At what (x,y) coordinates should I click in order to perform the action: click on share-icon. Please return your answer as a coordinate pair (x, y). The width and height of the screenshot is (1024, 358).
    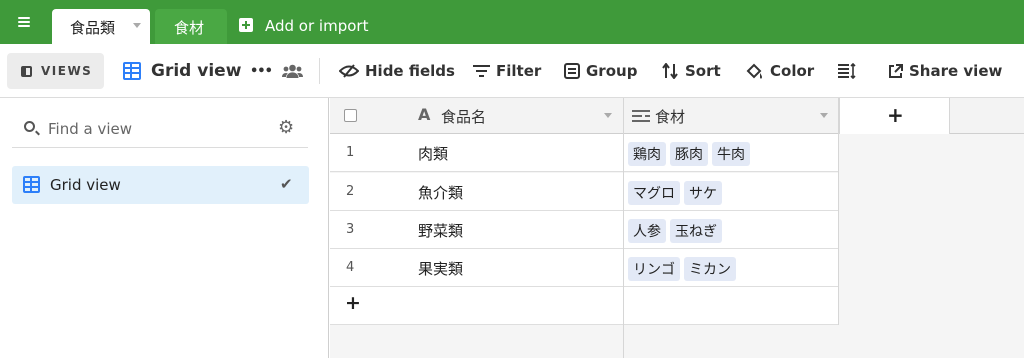
    Looking at the image, I should click on (896, 70).